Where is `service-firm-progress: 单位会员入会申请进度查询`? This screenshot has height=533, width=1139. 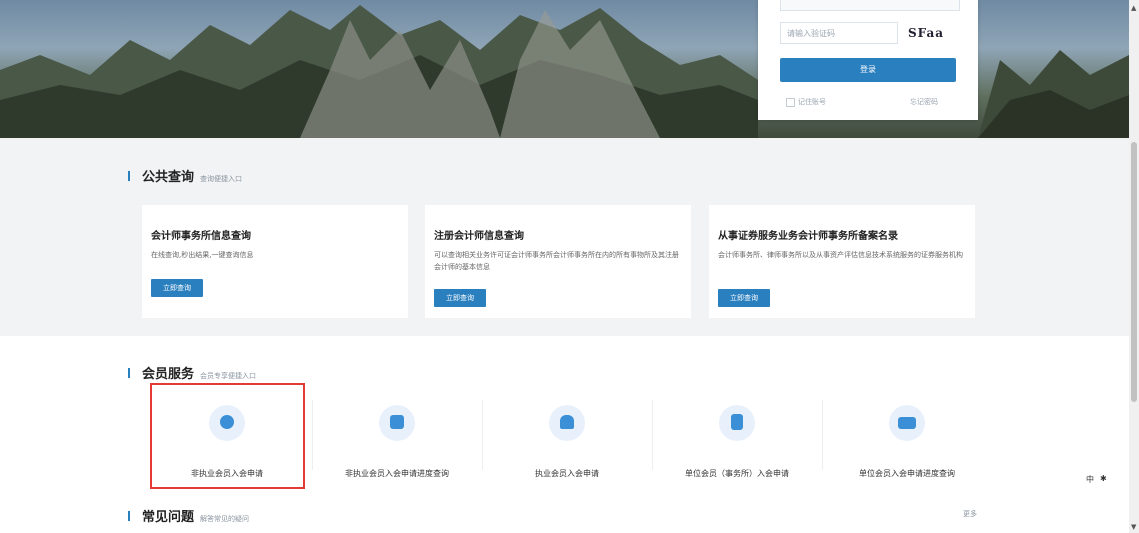
service-firm-progress: 单位会员入会申请进度查询 is located at coordinates (907, 439).